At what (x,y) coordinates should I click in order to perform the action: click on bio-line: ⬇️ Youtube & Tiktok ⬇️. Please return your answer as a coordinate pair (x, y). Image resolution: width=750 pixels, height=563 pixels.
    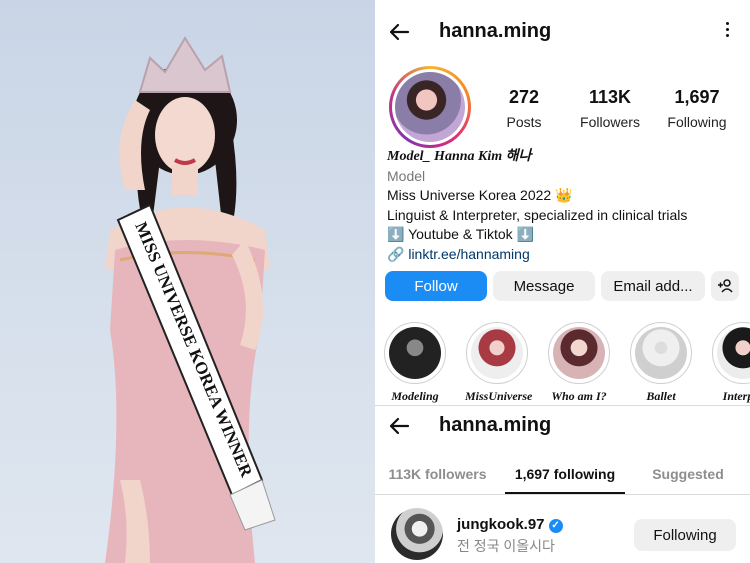
    Looking at the image, I should click on (460, 234).